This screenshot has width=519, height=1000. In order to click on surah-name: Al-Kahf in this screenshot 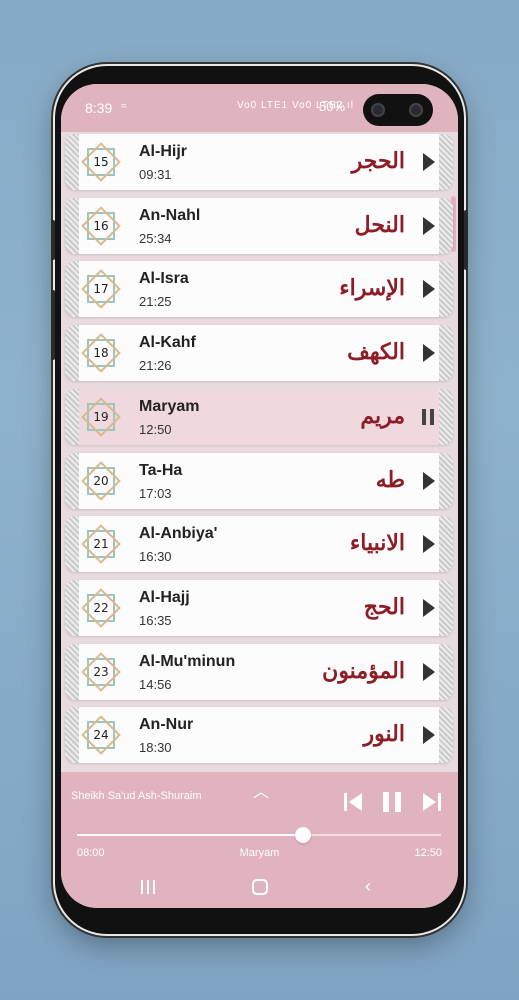, I will do `click(167, 343)`.